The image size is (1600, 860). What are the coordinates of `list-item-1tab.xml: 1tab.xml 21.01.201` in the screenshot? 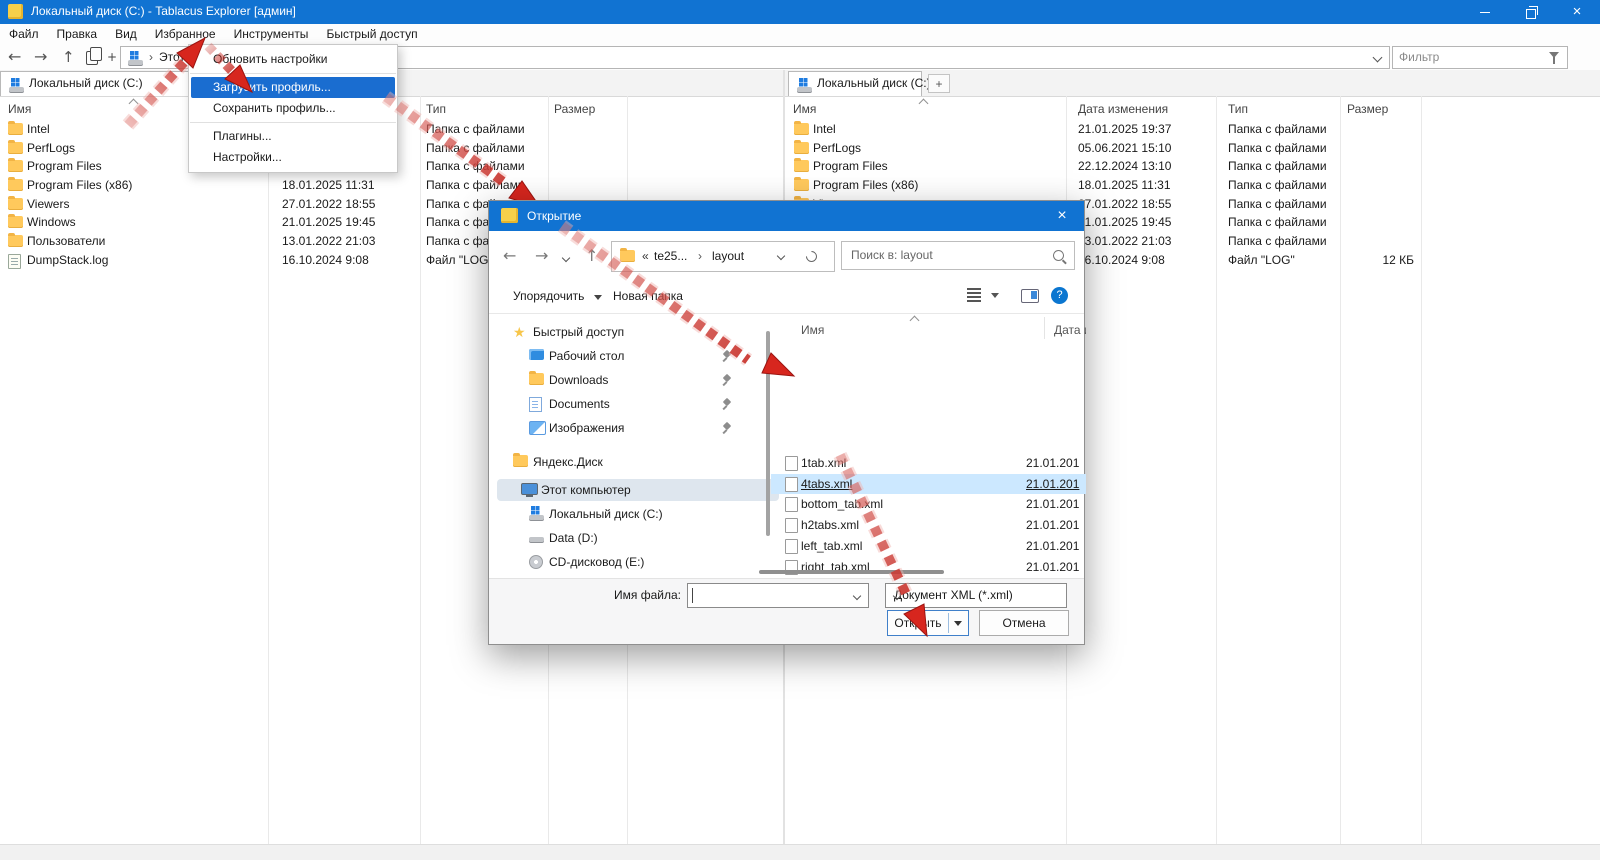 It's located at (928, 463).